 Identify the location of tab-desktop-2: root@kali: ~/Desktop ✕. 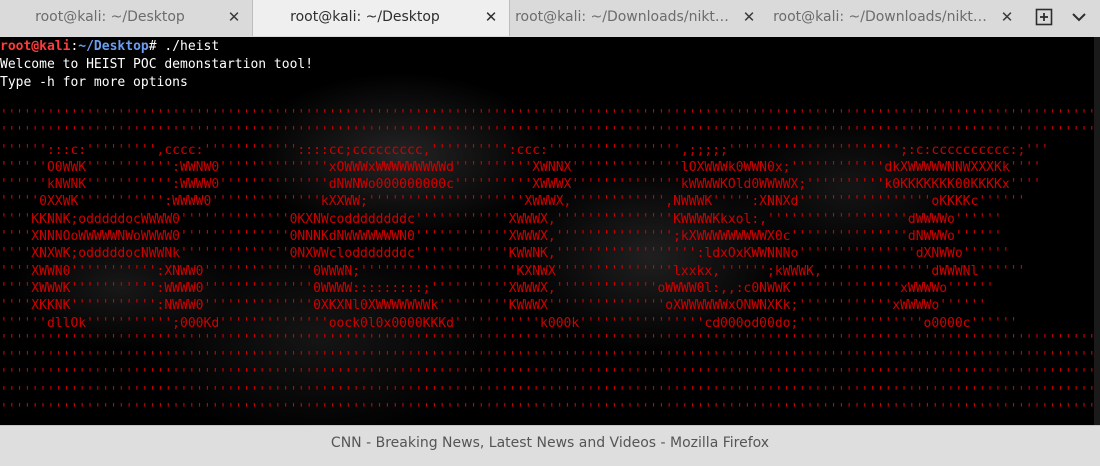
(381, 18).